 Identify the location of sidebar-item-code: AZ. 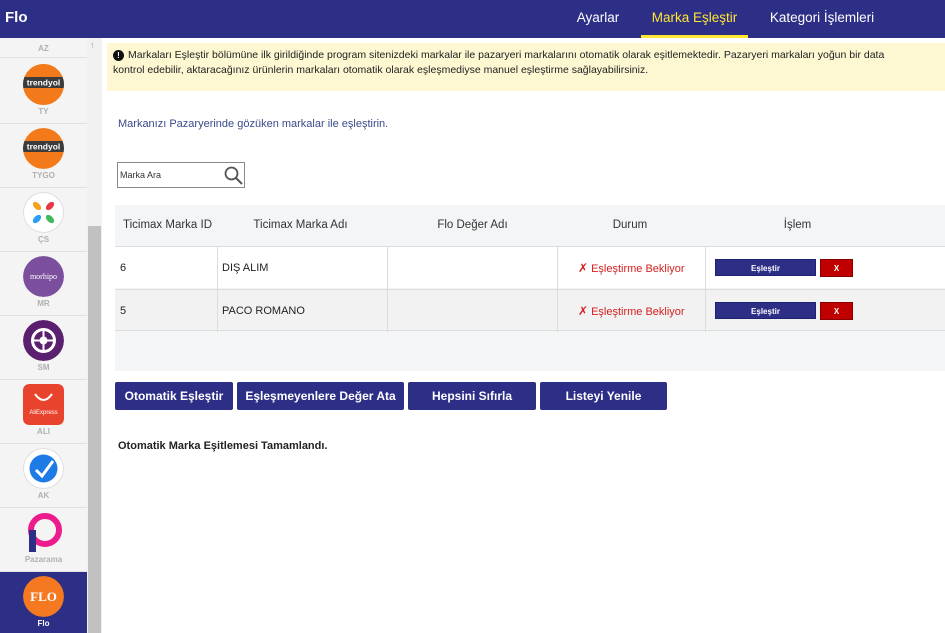
(43, 48).